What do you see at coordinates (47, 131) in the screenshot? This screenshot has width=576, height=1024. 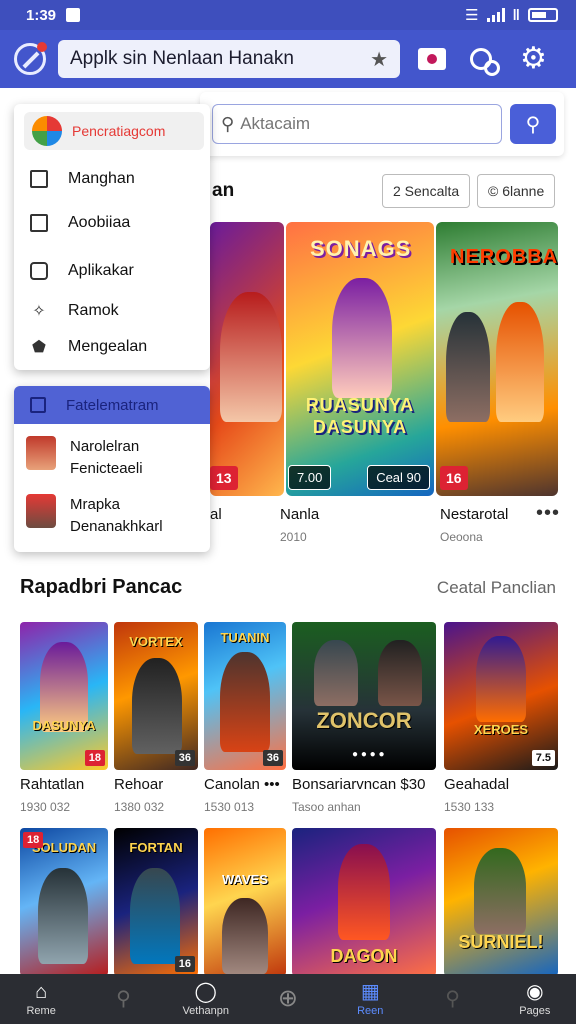 I see `brand-logo-icon` at bounding box center [47, 131].